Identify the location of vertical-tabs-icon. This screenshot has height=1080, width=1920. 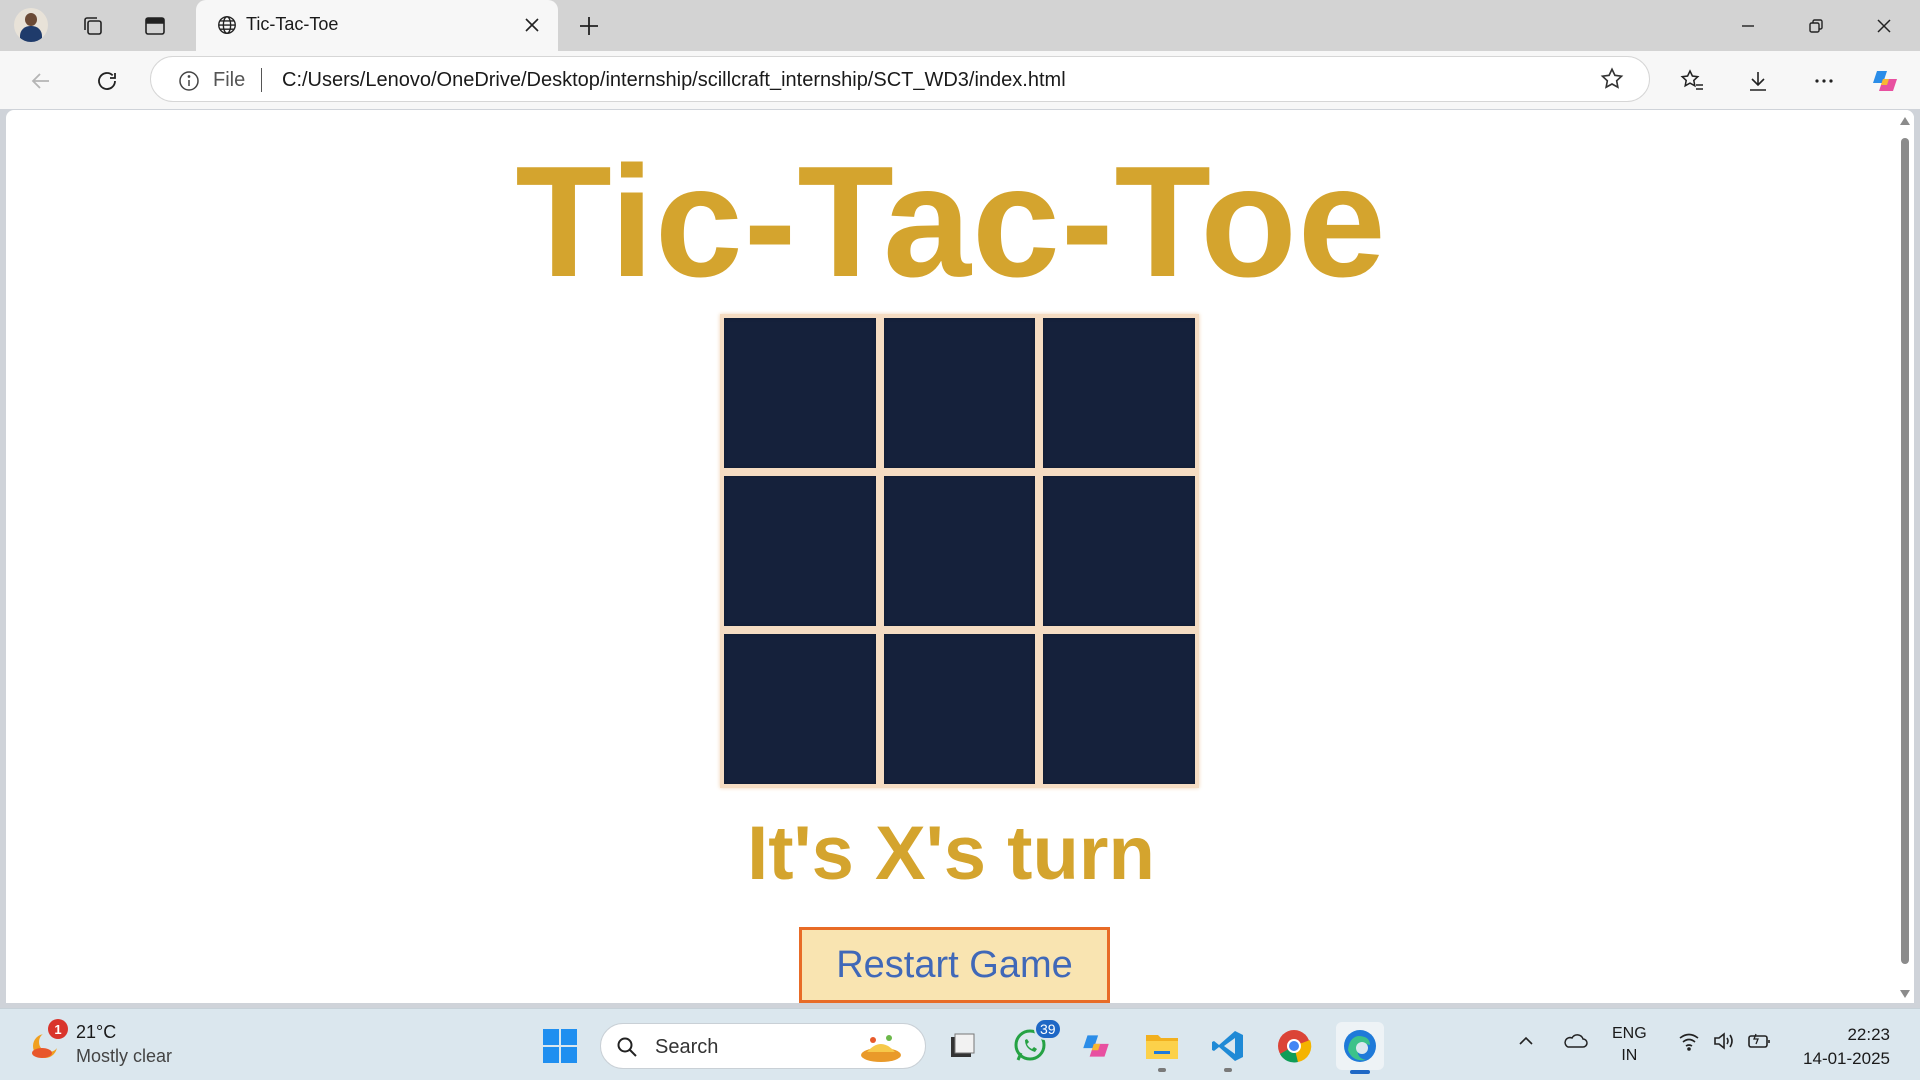
(155, 26).